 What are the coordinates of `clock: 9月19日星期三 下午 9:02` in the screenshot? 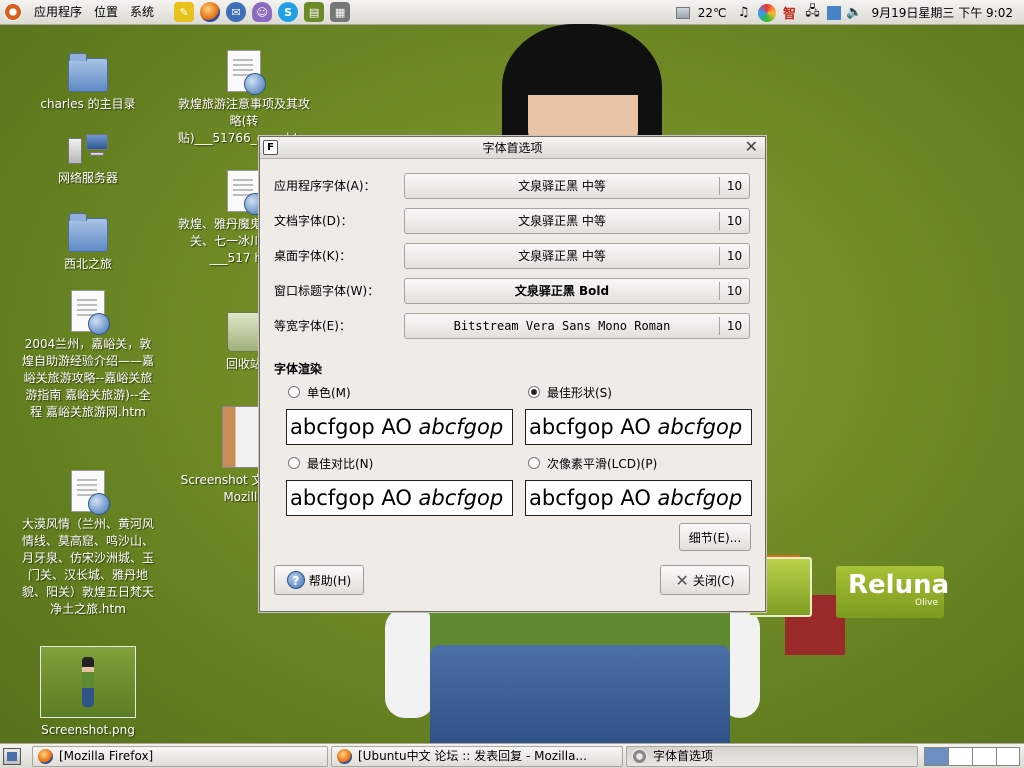 It's located at (942, 12).